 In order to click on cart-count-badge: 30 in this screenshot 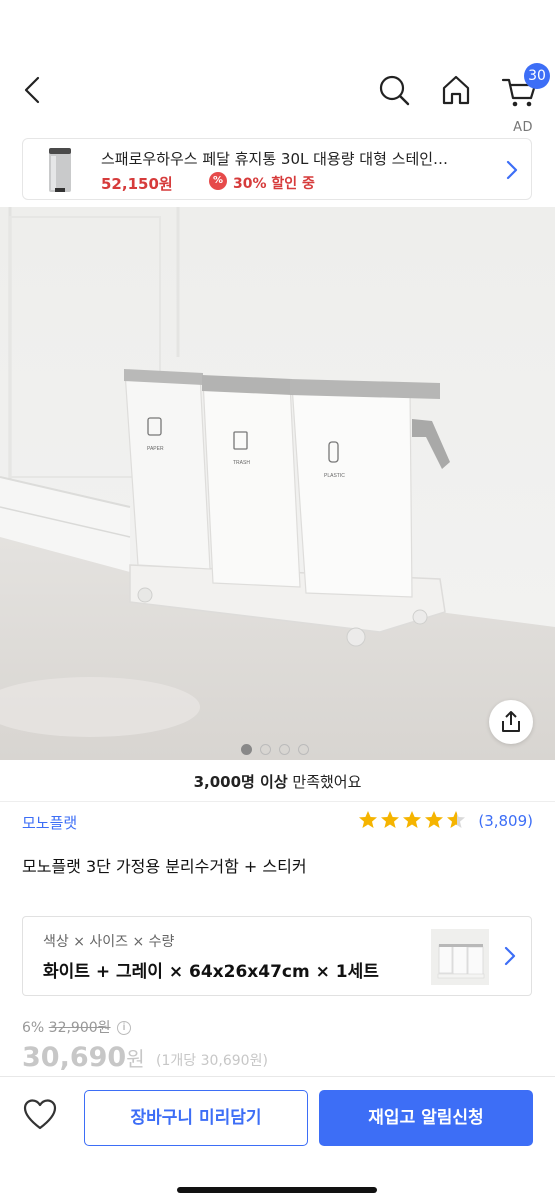, I will do `click(537, 76)`.